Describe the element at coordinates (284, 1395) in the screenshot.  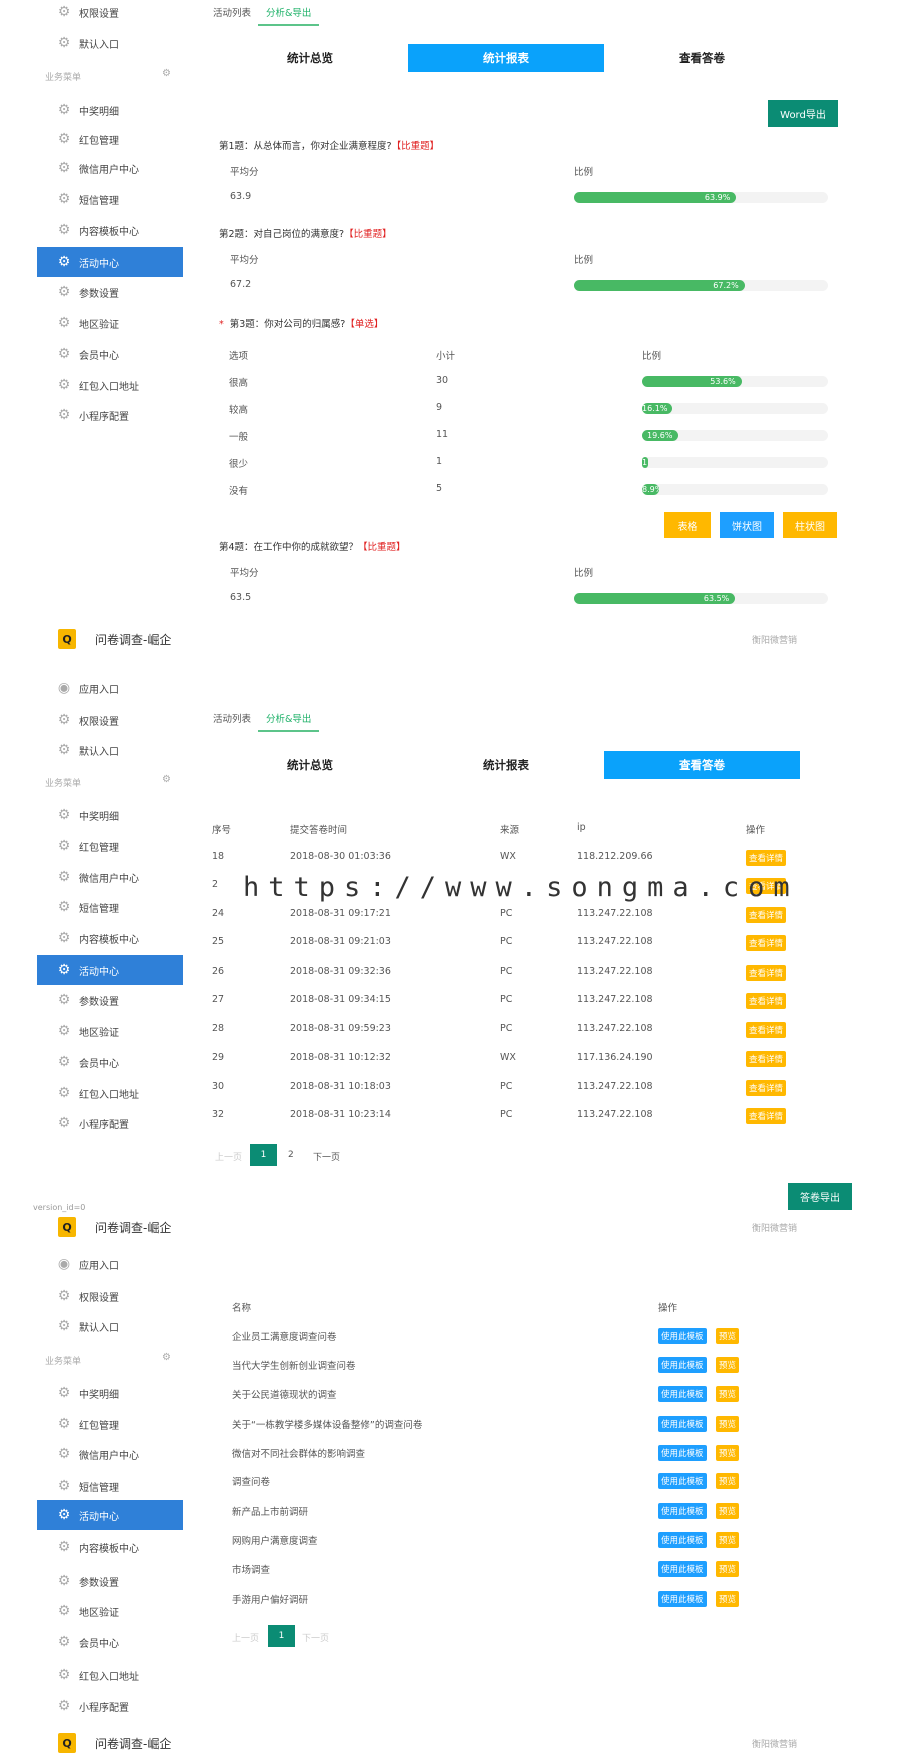
I see `template-name: 关于公民道德现状的调查` at that location.